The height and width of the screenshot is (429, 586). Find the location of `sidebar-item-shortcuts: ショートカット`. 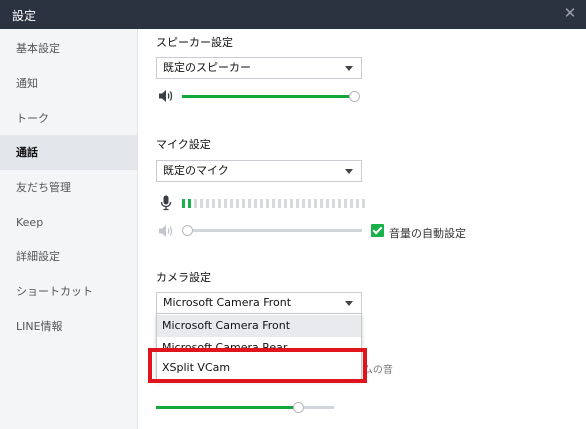

sidebar-item-shortcuts: ショートカット is located at coordinates (68, 291).